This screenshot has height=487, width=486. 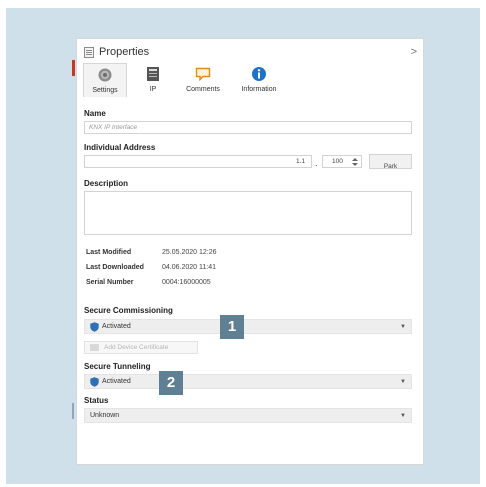 I want to click on info-key: Last Downloaded, so click(x=115, y=267).